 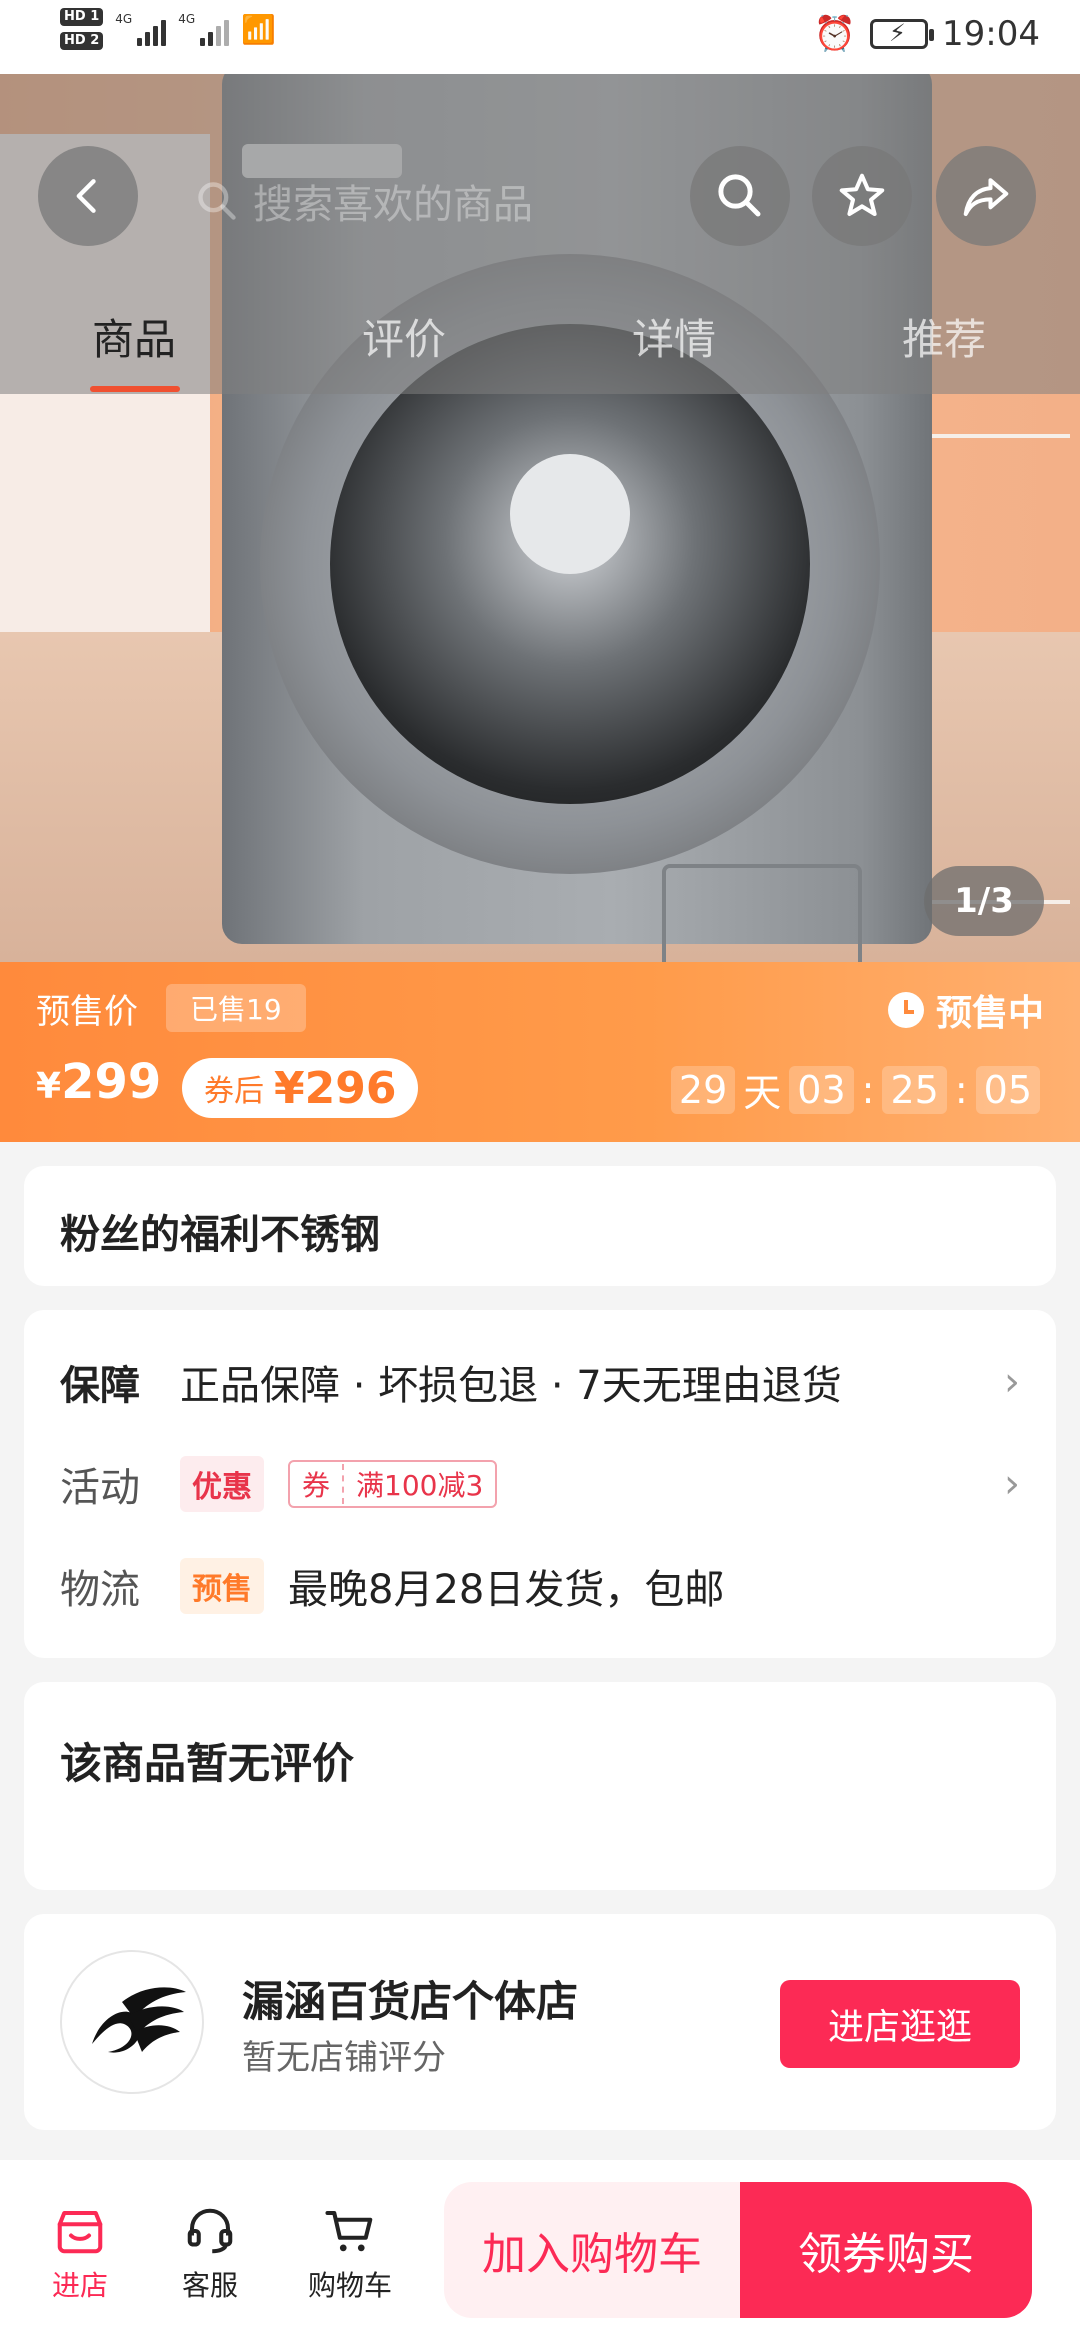 I want to click on logistics-label: 物流, so click(x=100, y=1590).